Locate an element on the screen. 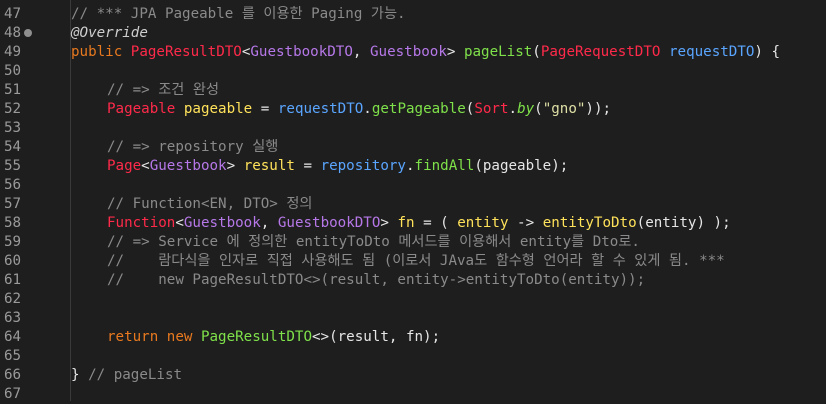 This screenshot has height=404, width=826. line-code: @Override is located at coordinates (109, 33).